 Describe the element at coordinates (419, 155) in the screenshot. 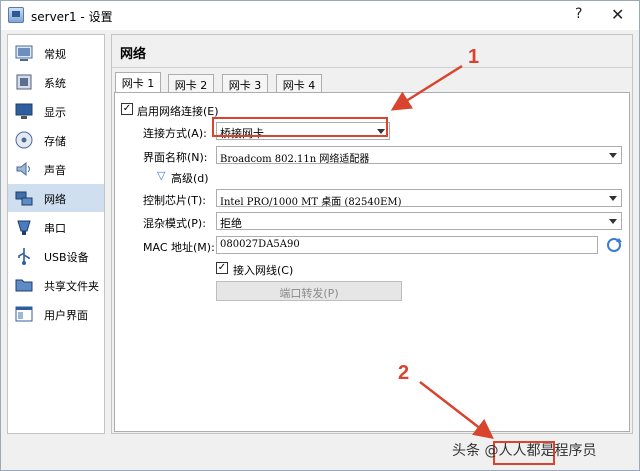

I see `adapter-name-select: Broadcom 802.11n 网络适配器` at that location.